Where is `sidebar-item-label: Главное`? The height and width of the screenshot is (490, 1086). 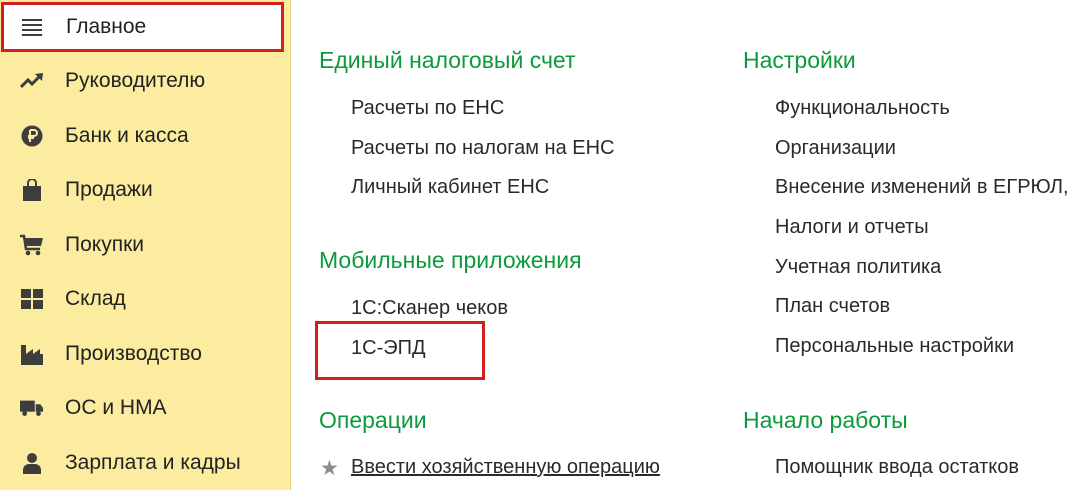
sidebar-item-label: Главное is located at coordinates (106, 26).